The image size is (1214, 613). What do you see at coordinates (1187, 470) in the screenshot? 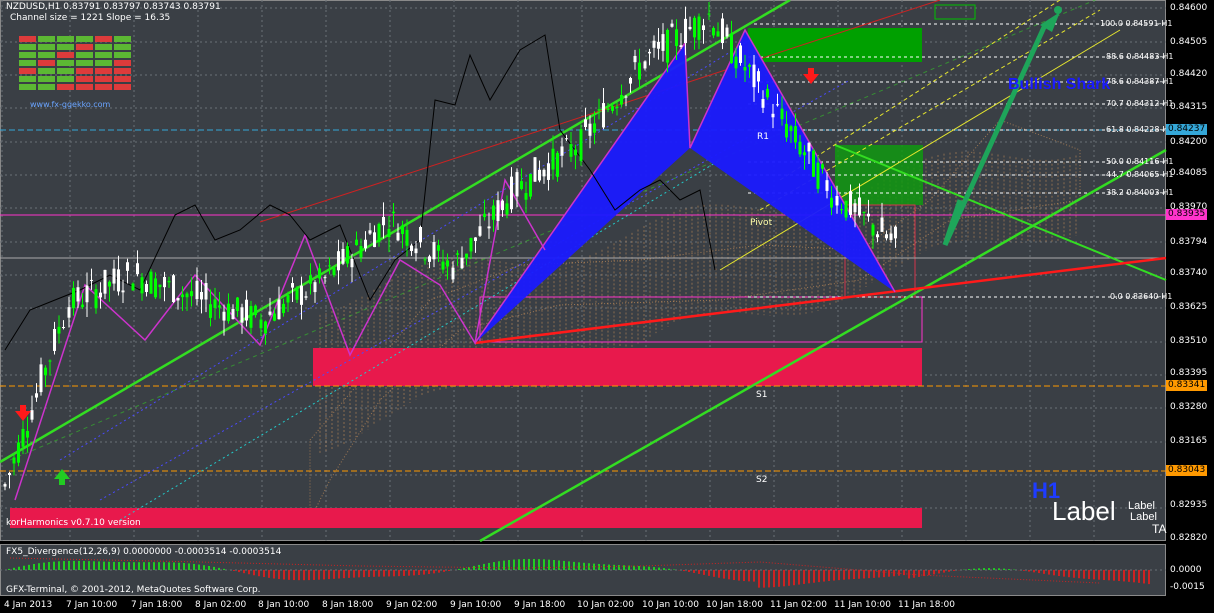
I see `price-tag-orange-2: 0.83043` at bounding box center [1187, 470].